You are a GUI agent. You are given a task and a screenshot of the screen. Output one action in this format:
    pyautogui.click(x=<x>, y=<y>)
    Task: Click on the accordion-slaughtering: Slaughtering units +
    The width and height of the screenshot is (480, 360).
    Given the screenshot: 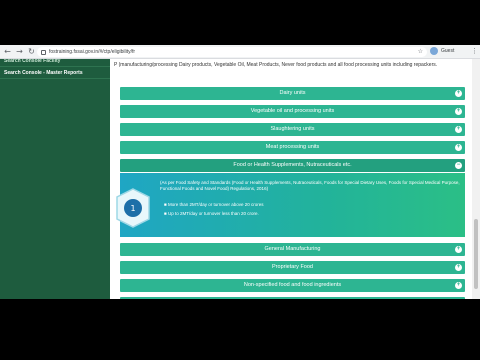 What is the action you would take?
    pyautogui.click(x=292, y=129)
    